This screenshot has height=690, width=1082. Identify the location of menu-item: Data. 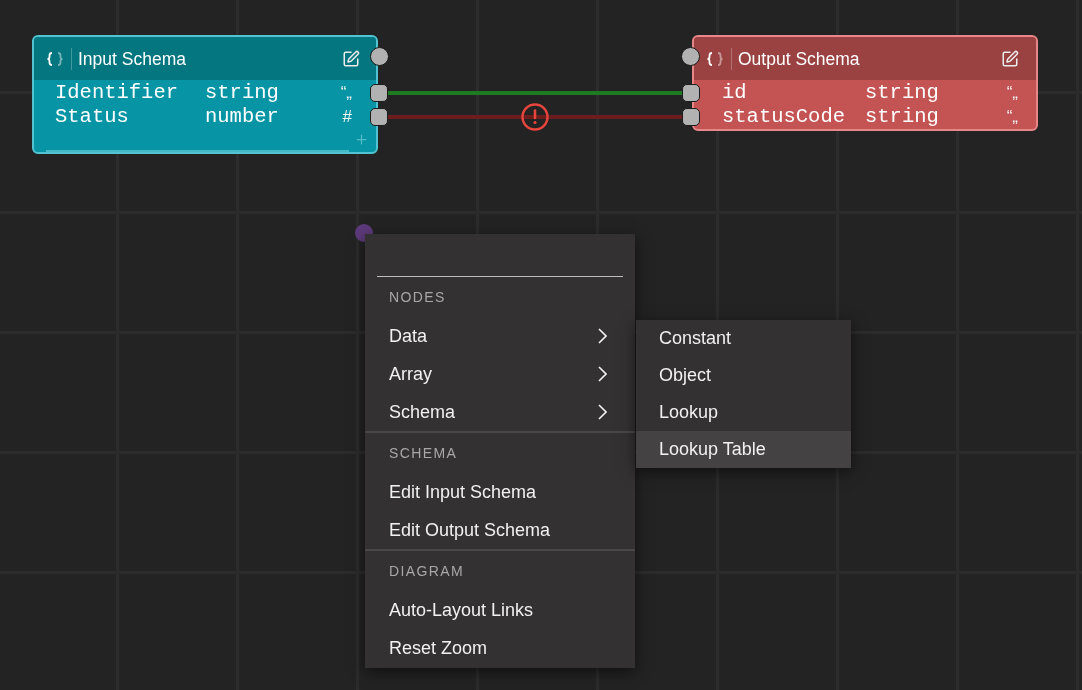
(500, 336).